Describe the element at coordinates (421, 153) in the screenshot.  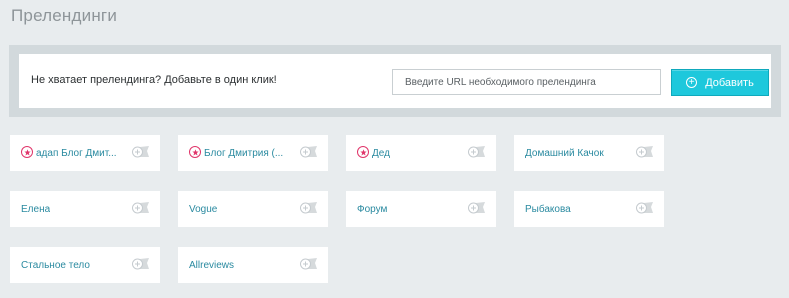
I see `prelanding-card: Дед` at that location.